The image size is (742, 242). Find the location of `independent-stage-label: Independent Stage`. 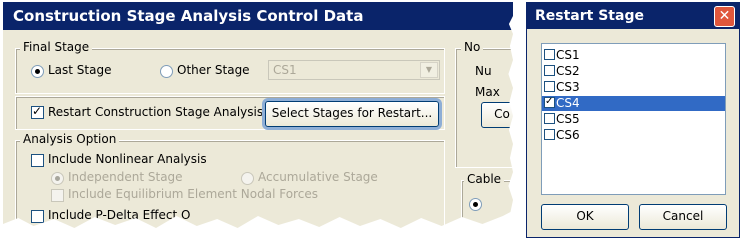

independent-stage-label: Independent Stage is located at coordinates (125, 177).